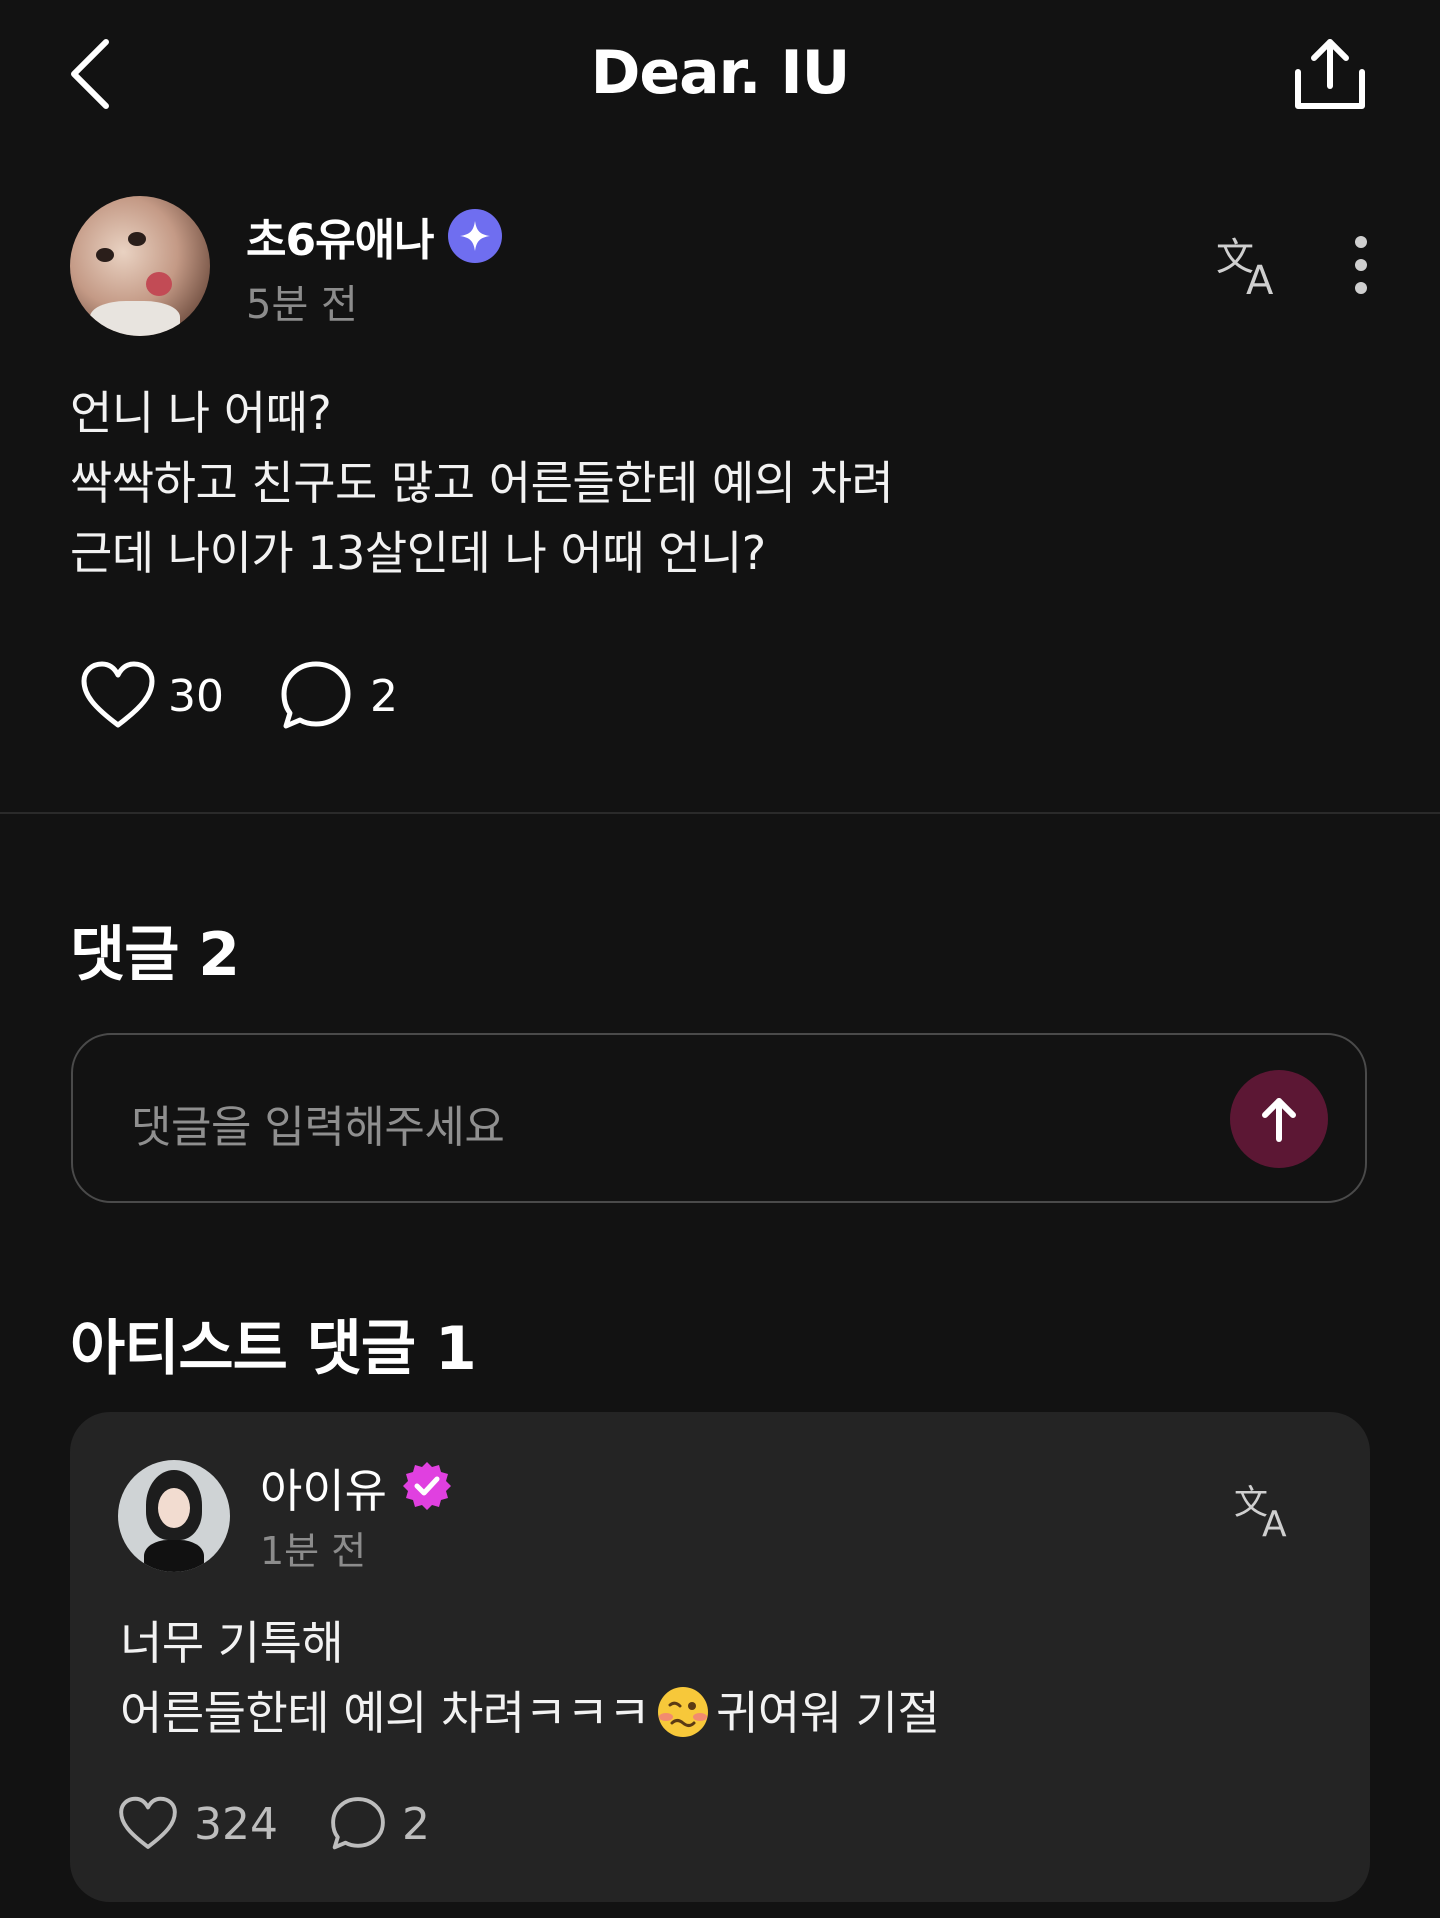  I want to click on like-button: 30, so click(152, 696).